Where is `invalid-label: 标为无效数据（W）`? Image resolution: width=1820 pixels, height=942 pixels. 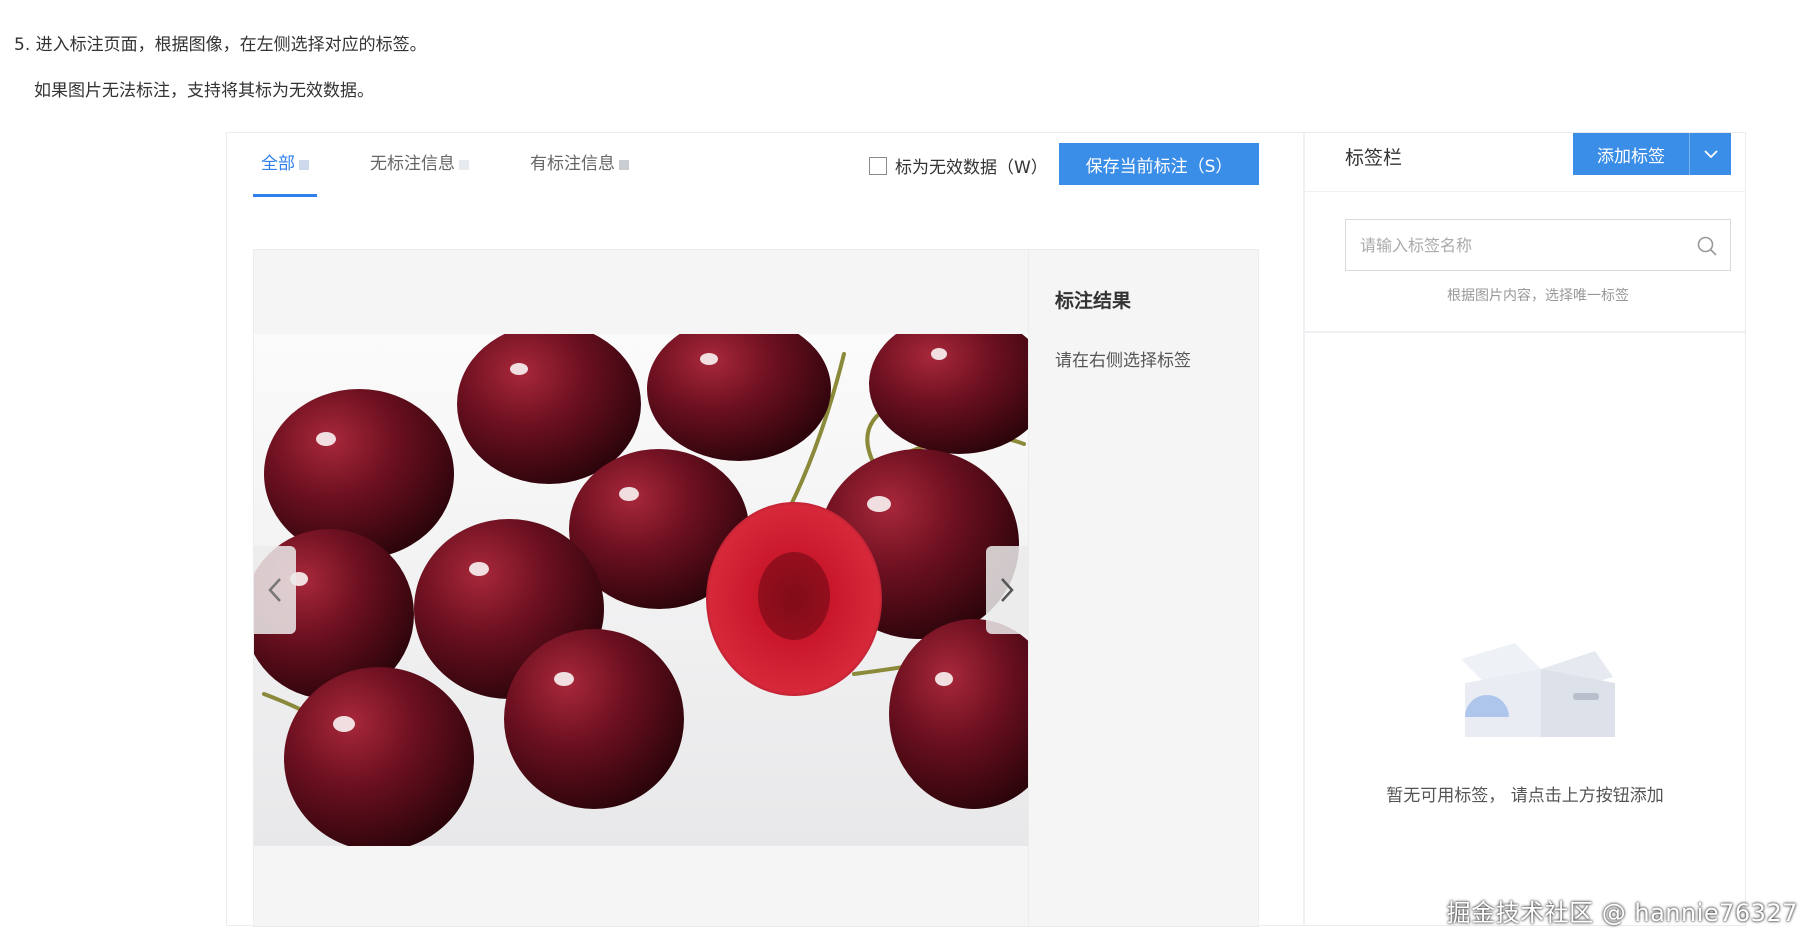
invalid-label: 标为无效数据（W） is located at coordinates (971, 168).